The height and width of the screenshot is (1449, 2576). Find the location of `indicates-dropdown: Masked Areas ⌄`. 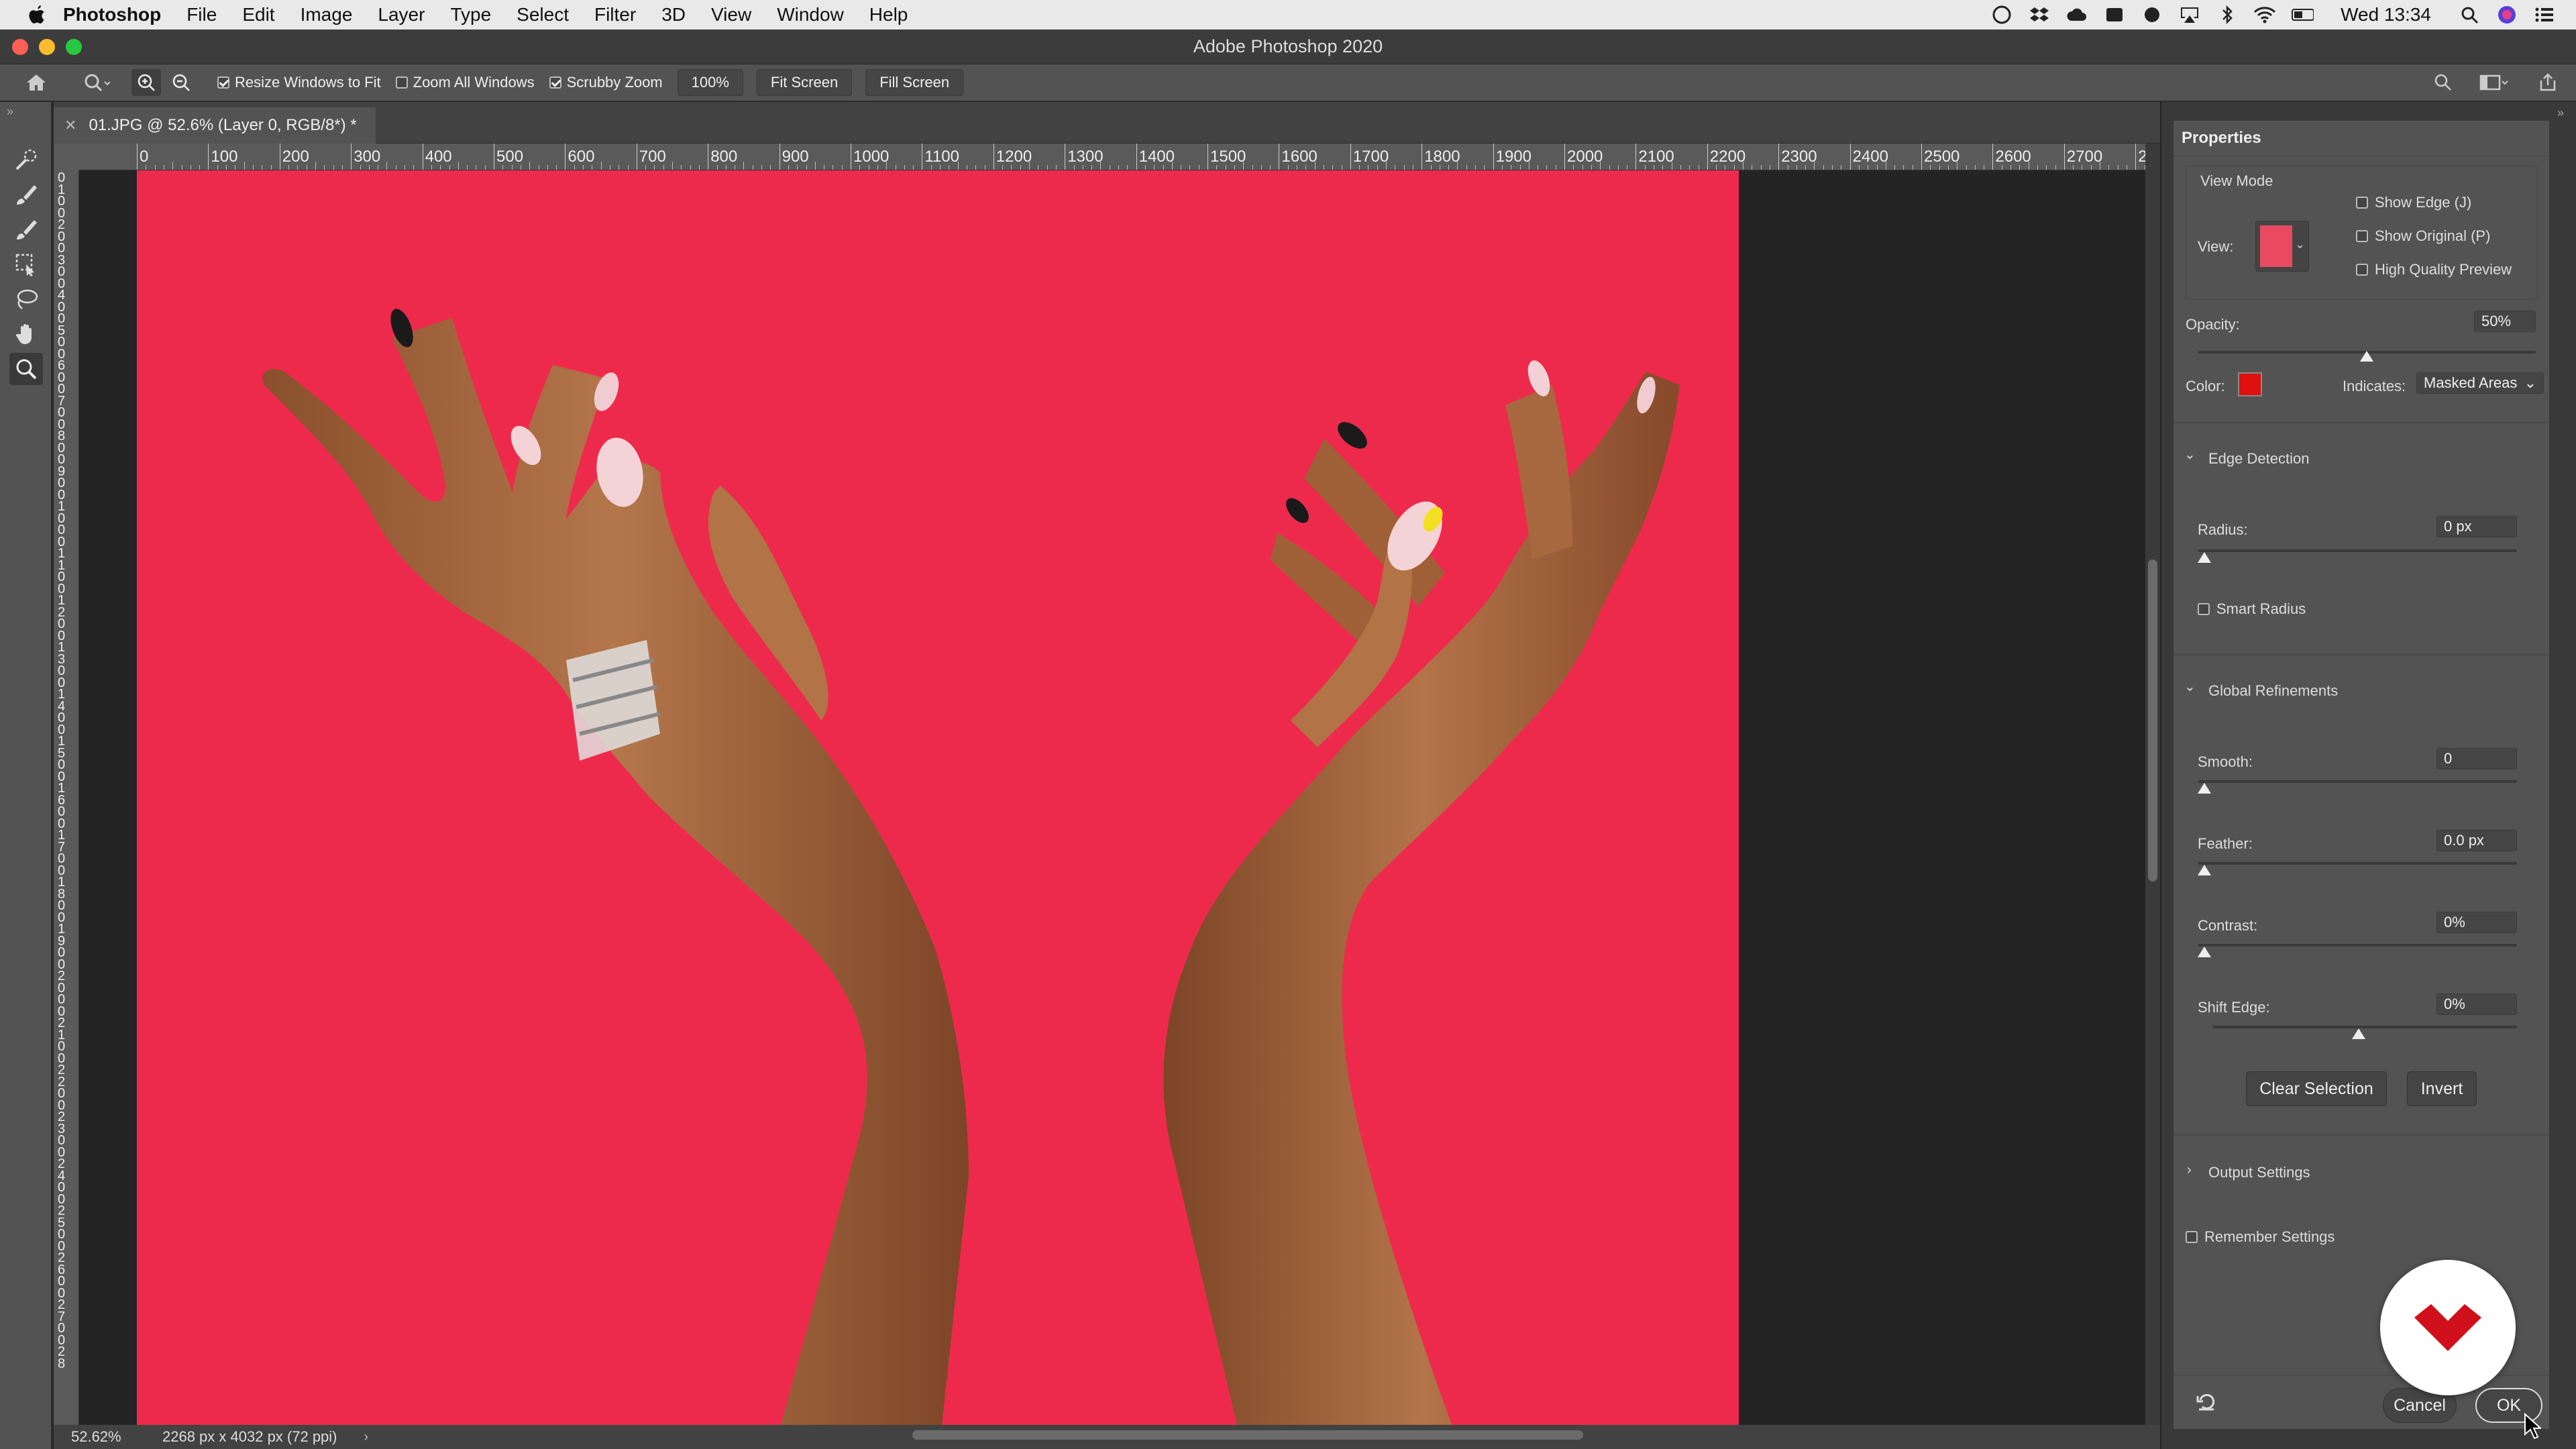

indicates-dropdown: Masked Areas ⌄ is located at coordinates (2480, 383).